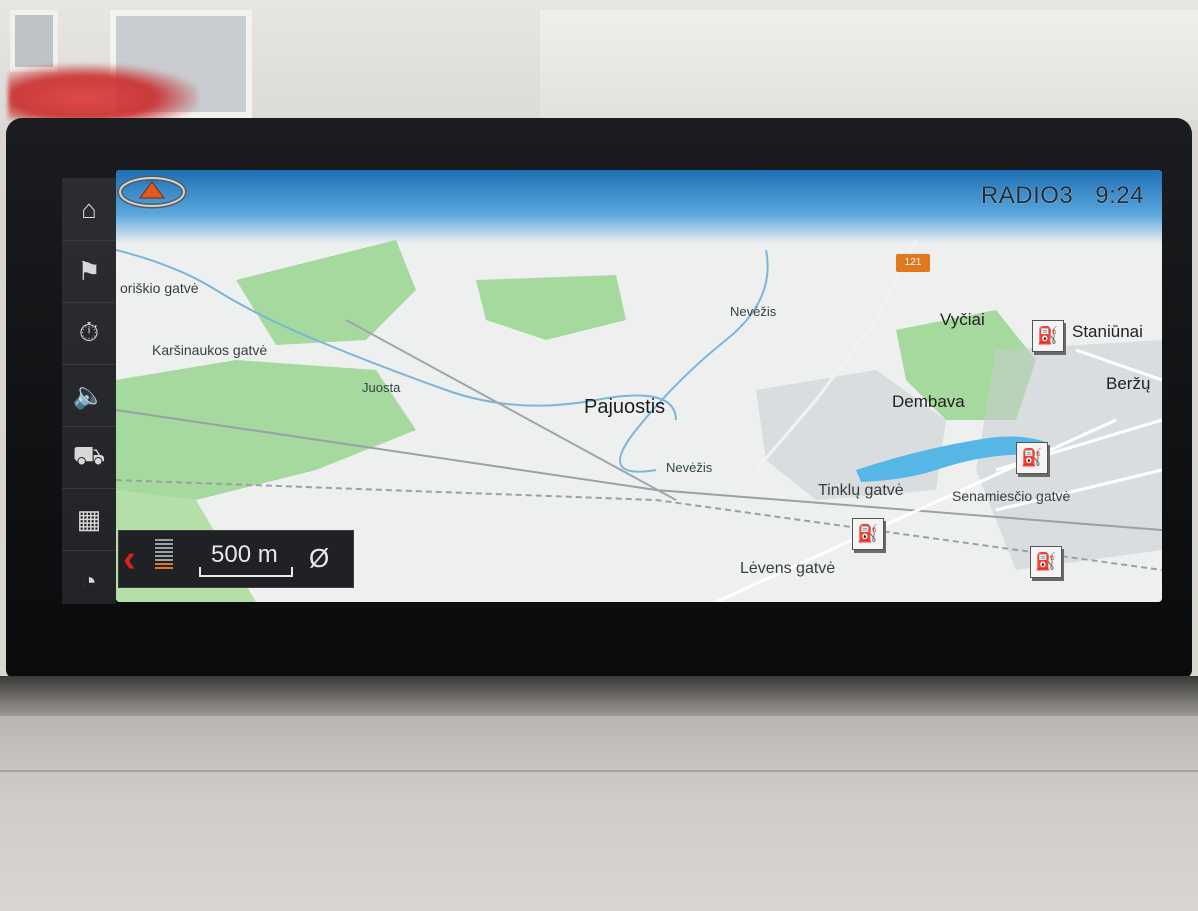 The width and height of the screenshot is (1198, 911). Describe the element at coordinates (89, 395) in the screenshot. I see `speaker-icon: 🔈` at that location.